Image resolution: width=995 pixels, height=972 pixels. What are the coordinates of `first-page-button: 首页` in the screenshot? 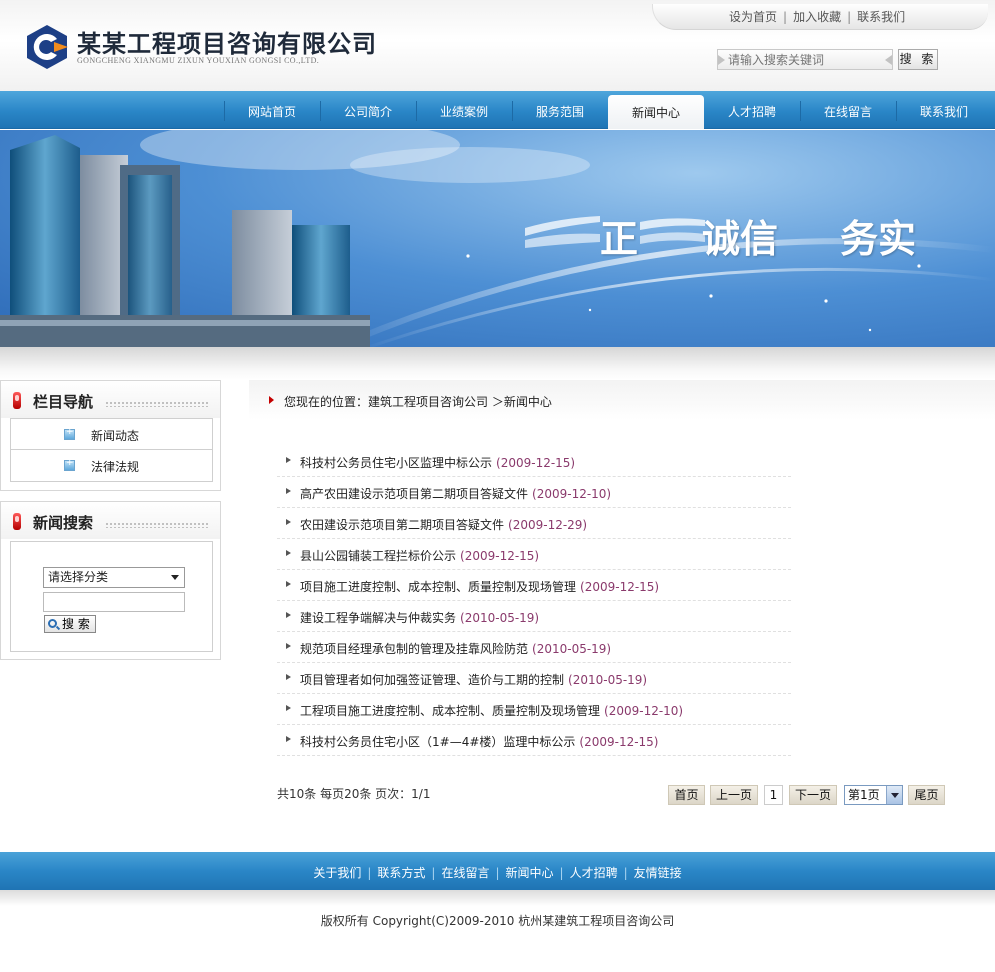 It's located at (686, 795).